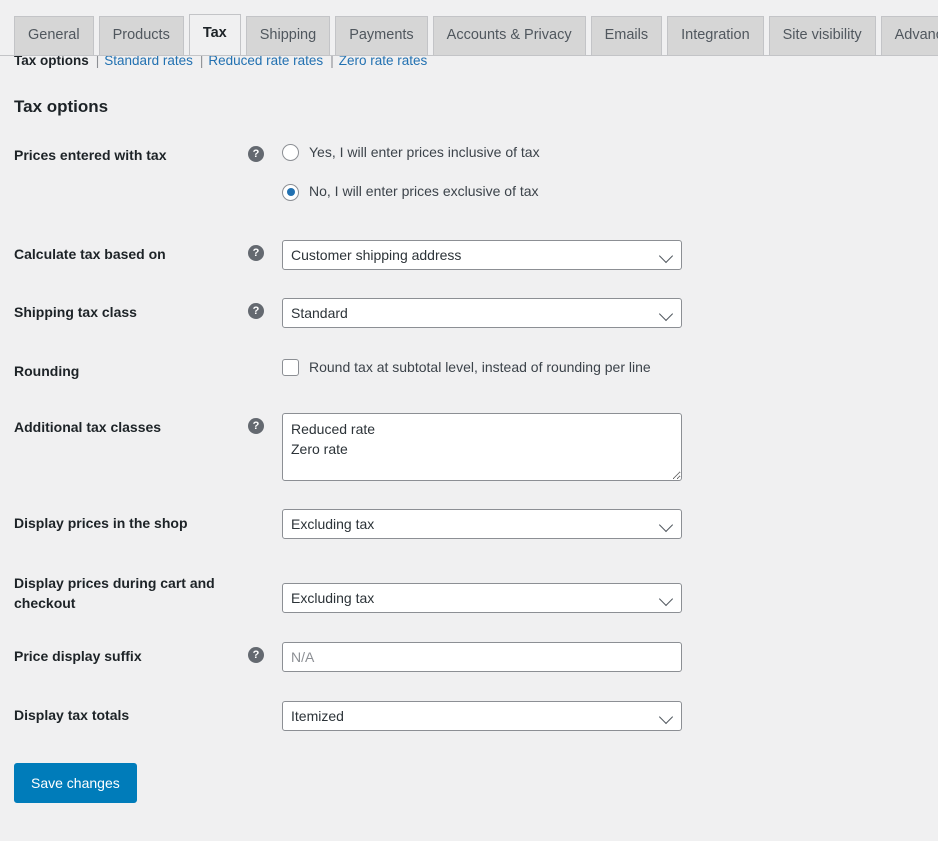  What do you see at coordinates (141, 35) in the screenshot?
I see `tab-products: Products` at bounding box center [141, 35].